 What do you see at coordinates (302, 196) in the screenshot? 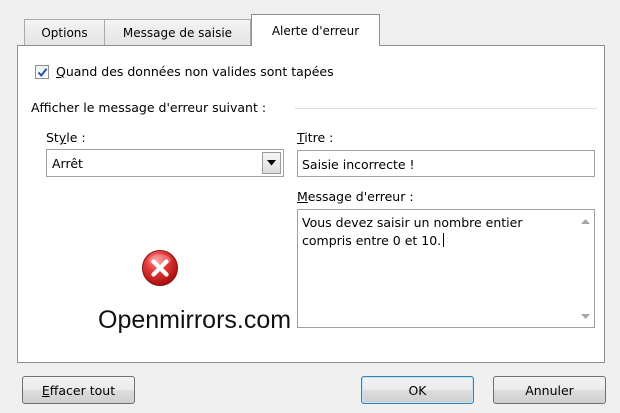
I see `accel-m: M` at bounding box center [302, 196].